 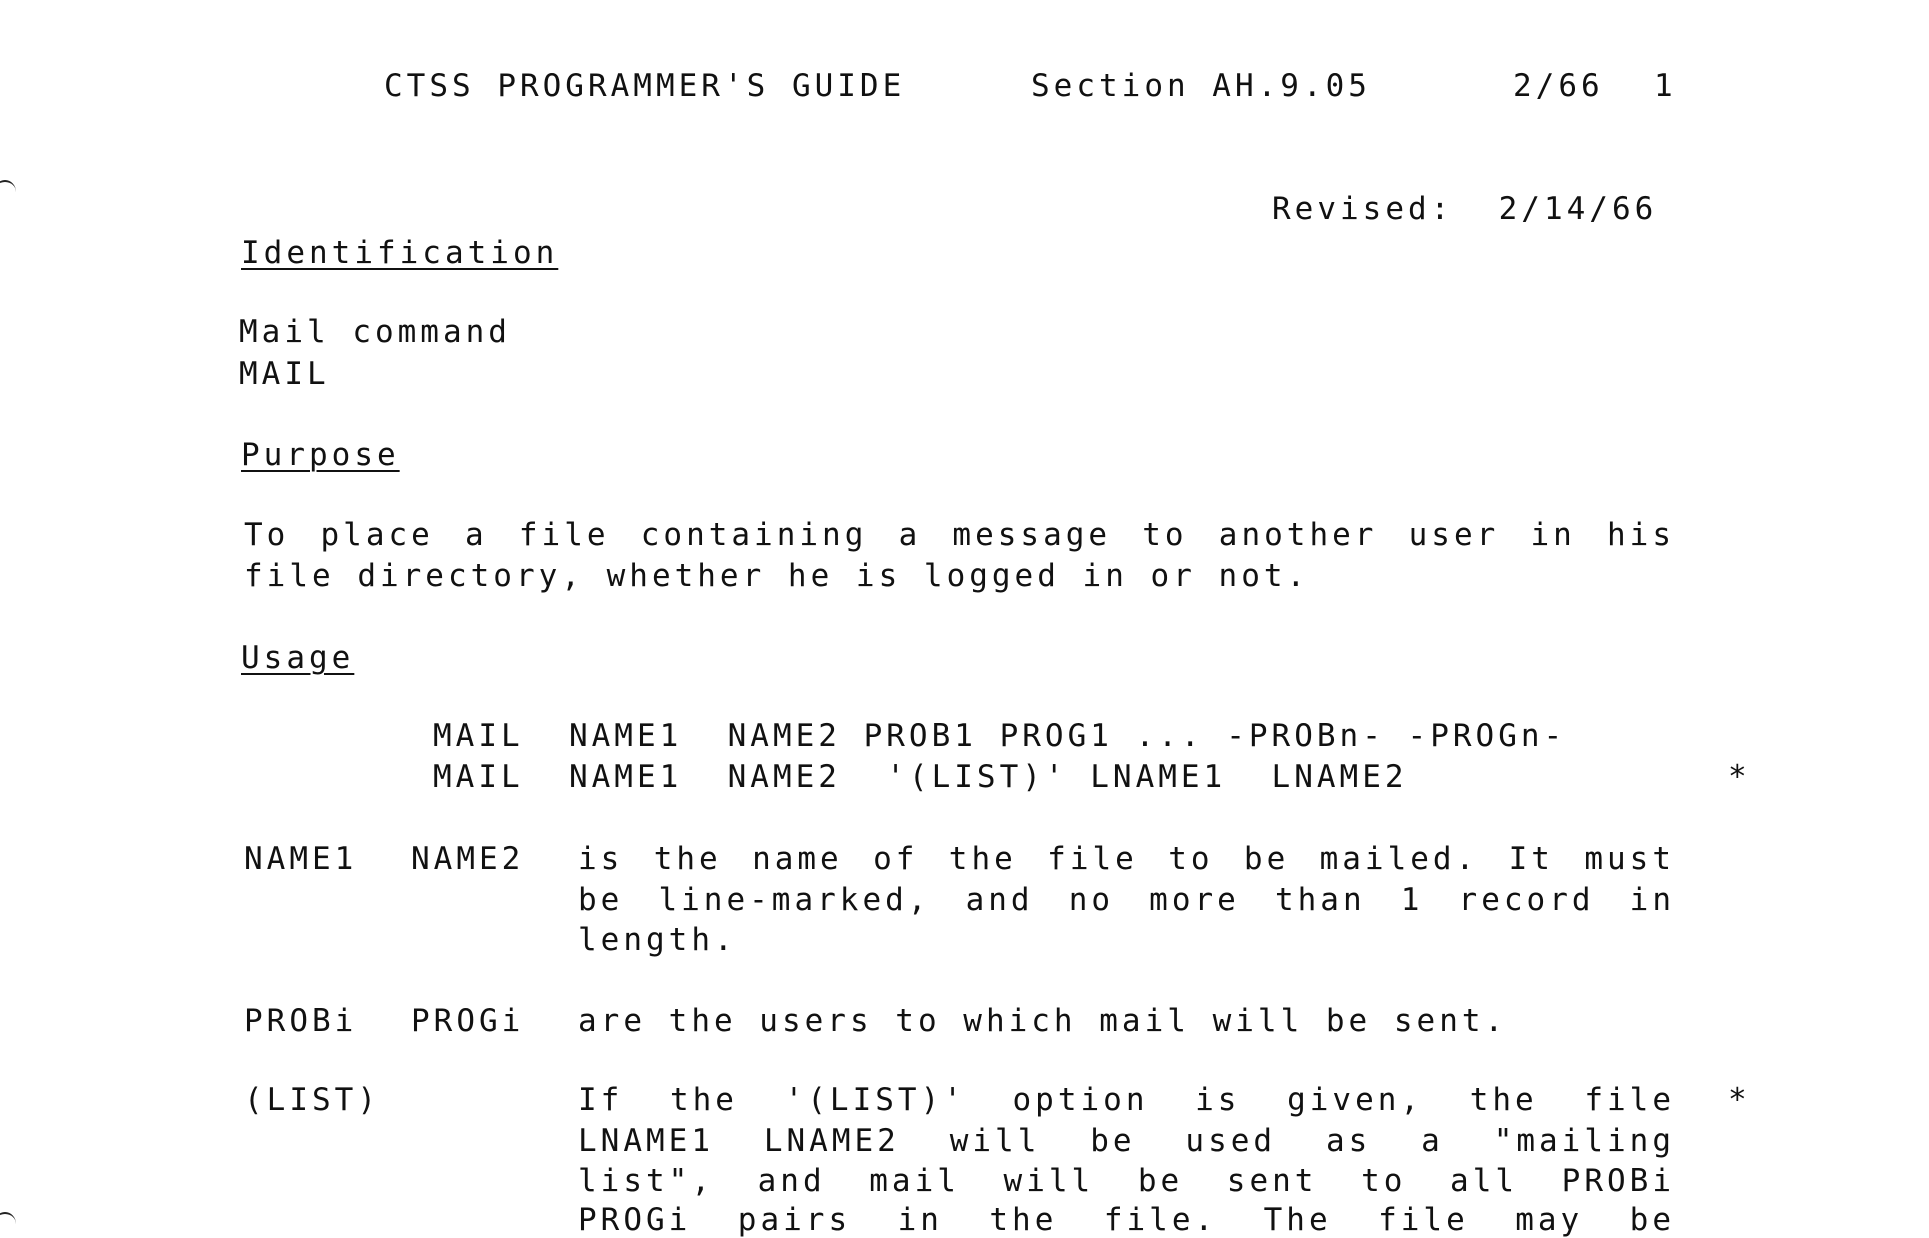 What do you see at coordinates (1465, 209) in the screenshot?
I see `revised-date: Revised: 2/14/66` at bounding box center [1465, 209].